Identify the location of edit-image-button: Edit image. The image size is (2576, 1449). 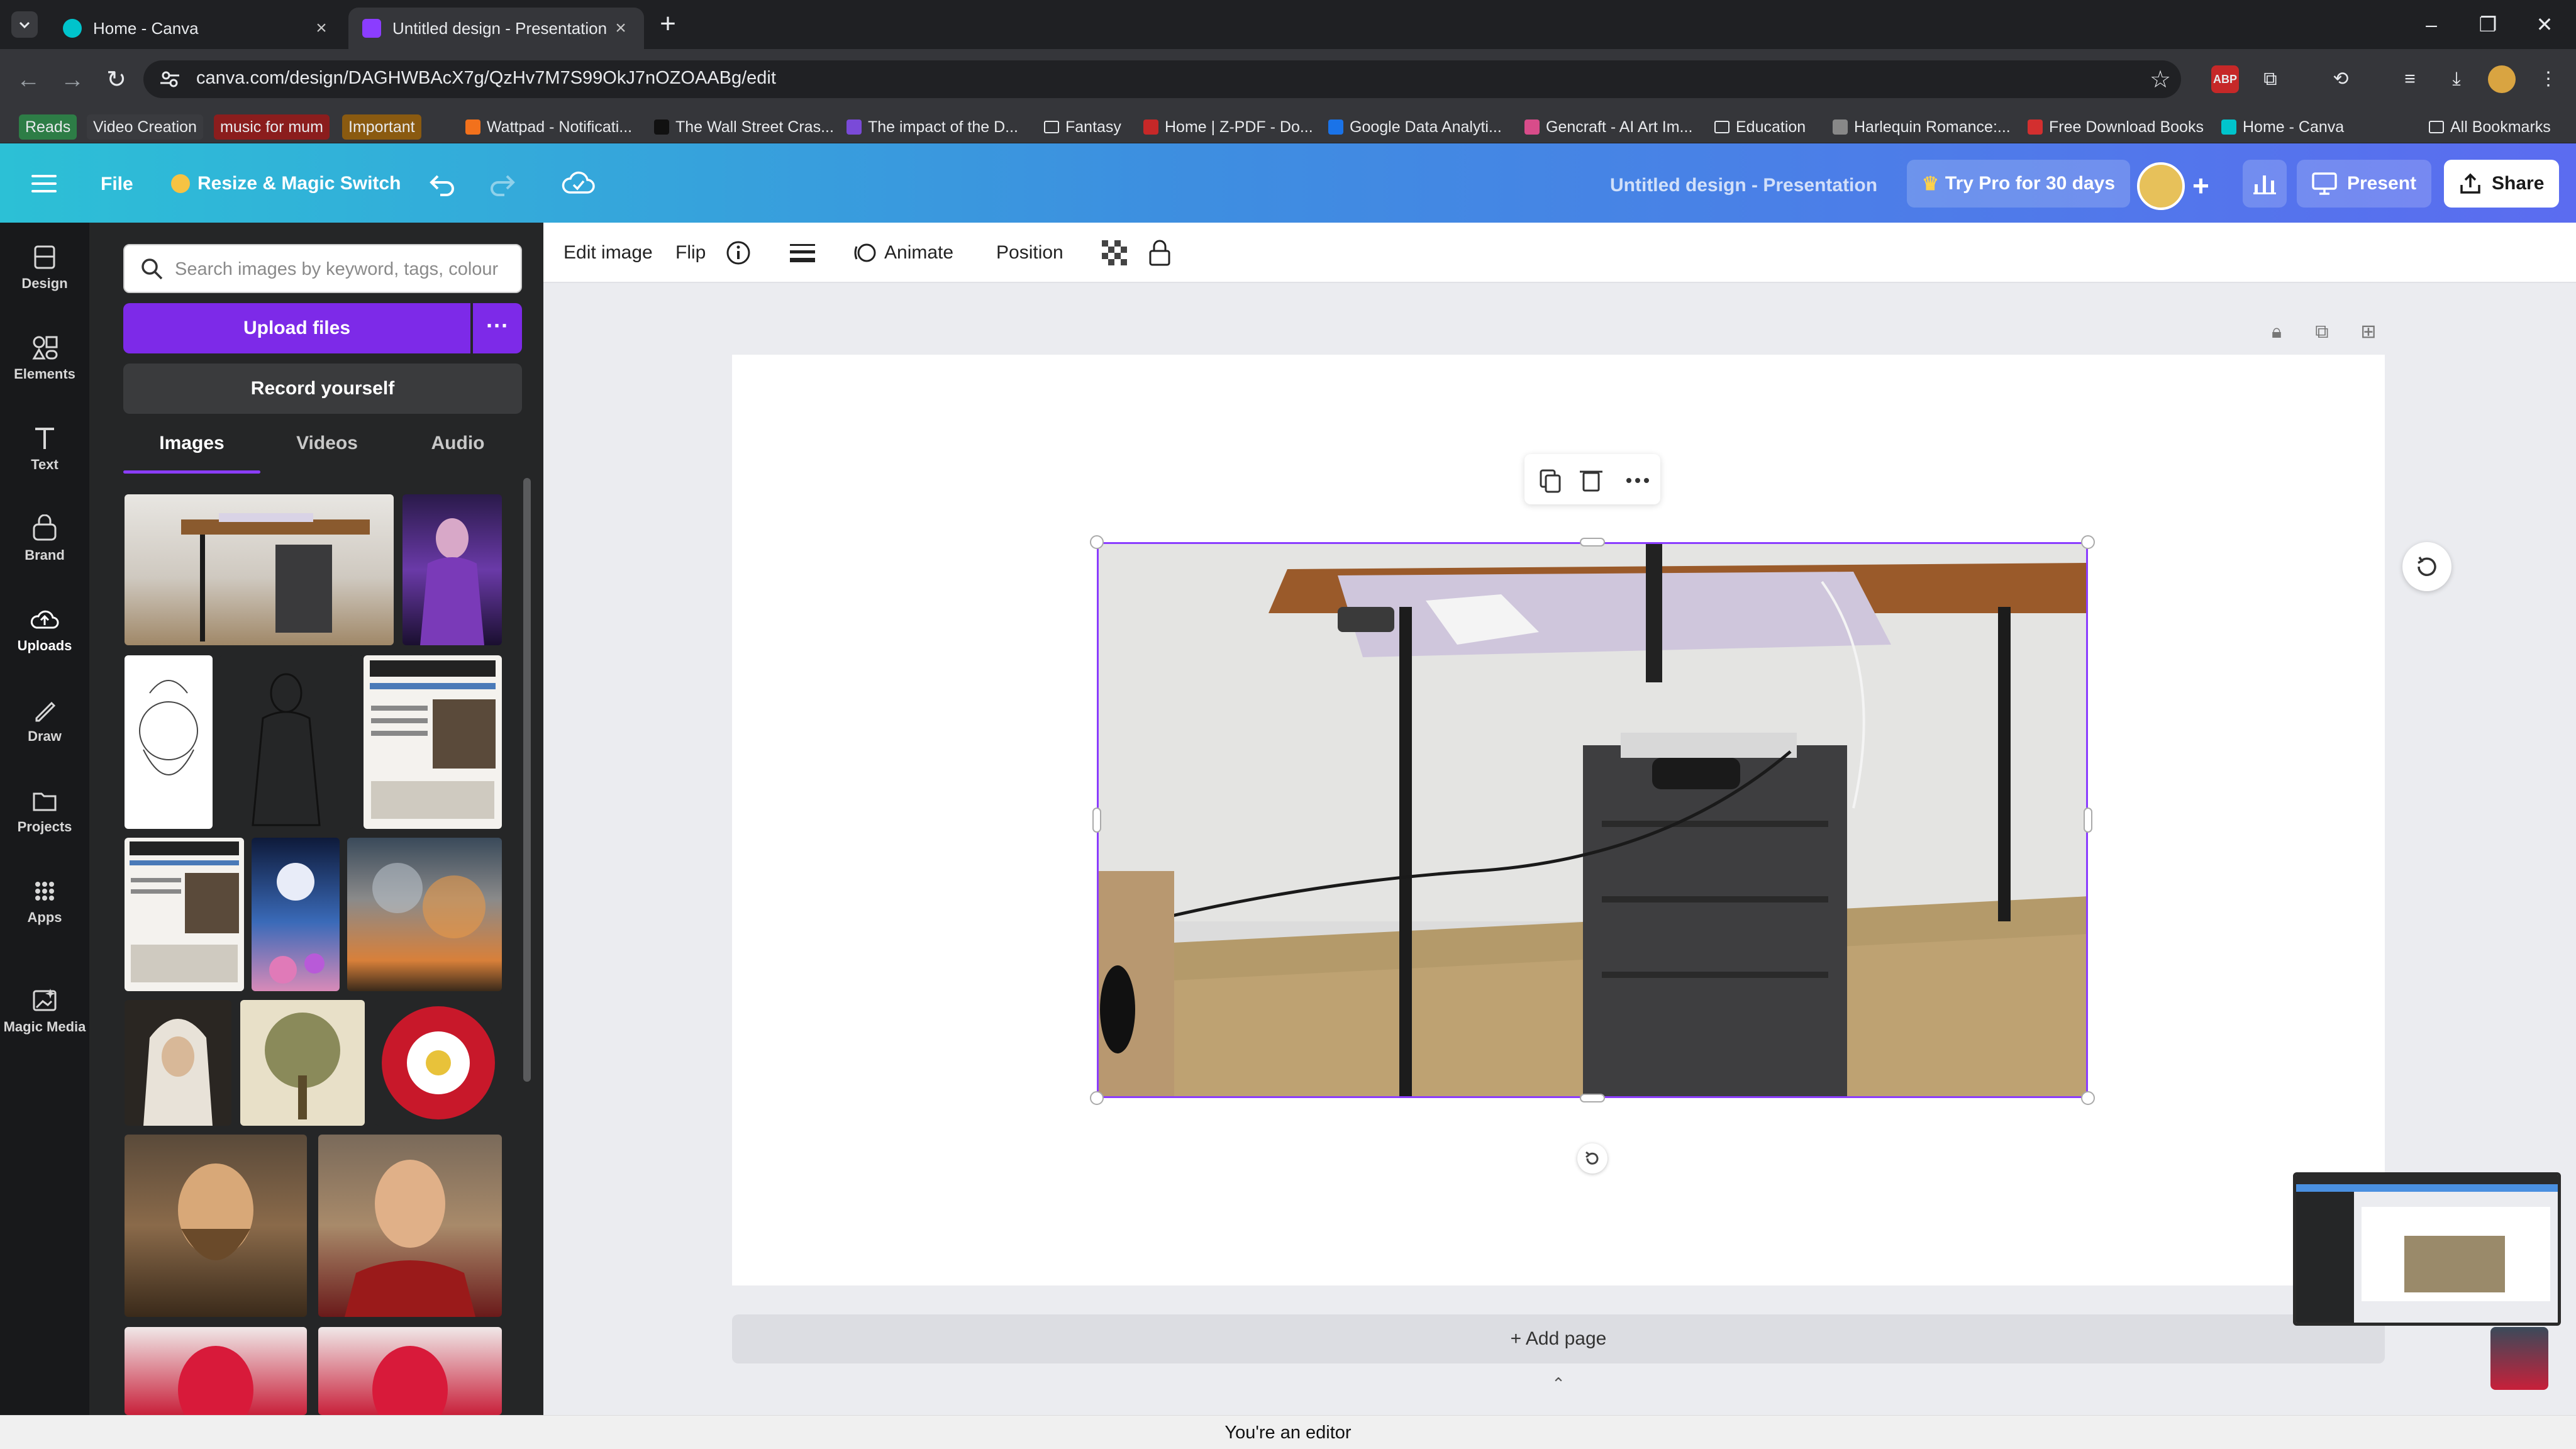
(608, 252).